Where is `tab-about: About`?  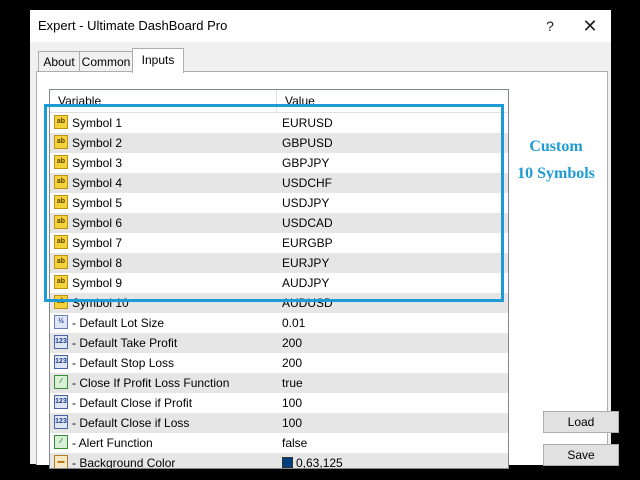 tab-about: About is located at coordinates (59, 61).